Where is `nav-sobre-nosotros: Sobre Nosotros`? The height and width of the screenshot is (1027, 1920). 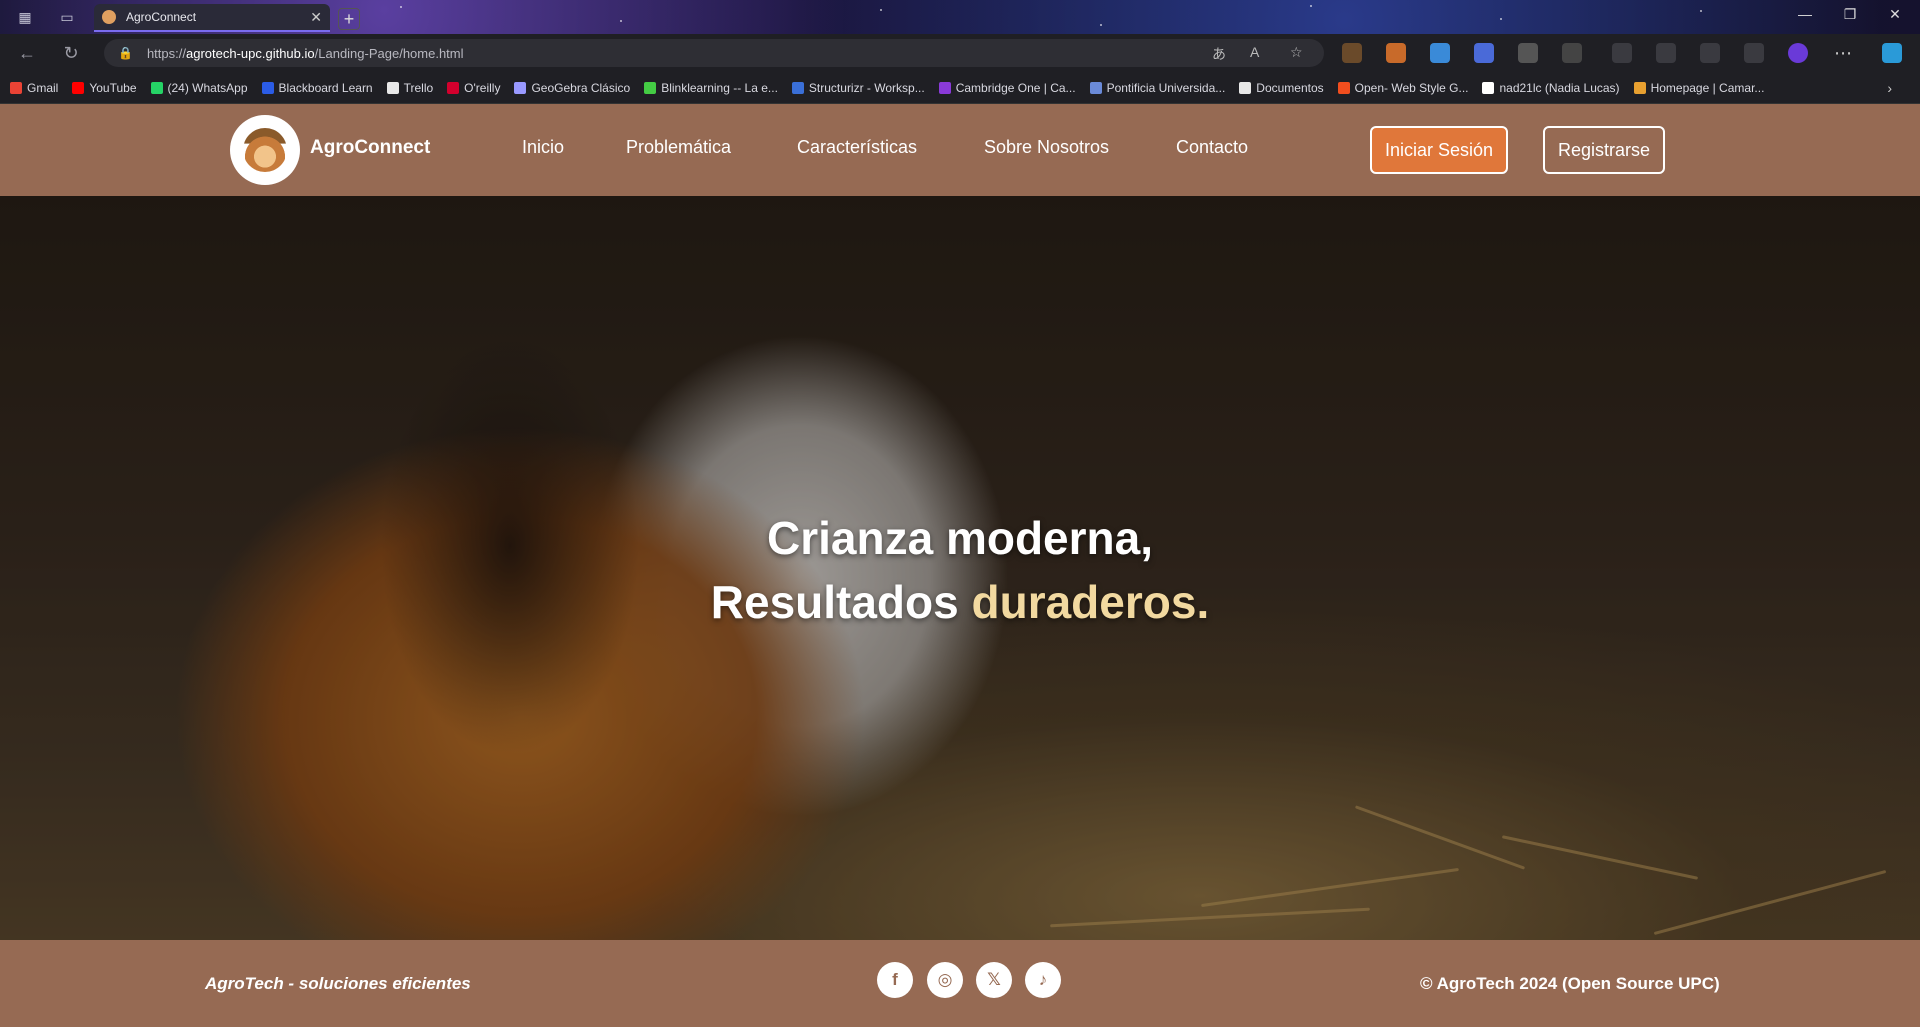
nav-sobre-nosotros: Sobre Nosotros is located at coordinates (1046, 147).